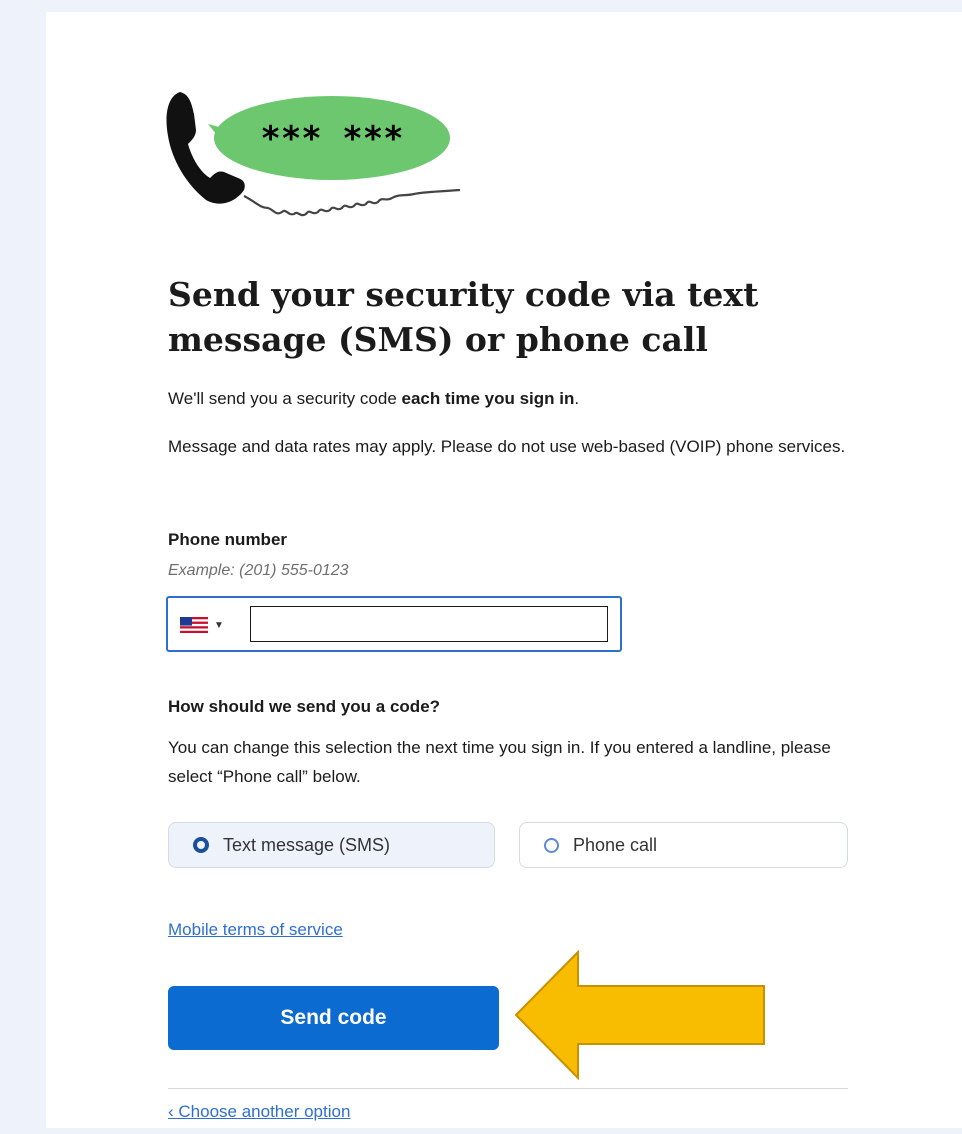 The height and width of the screenshot is (1134, 962). What do you see at coordinates (194, 625) in the screenshot?
I see `us-flag-icon` at bounding box center [194, 625].